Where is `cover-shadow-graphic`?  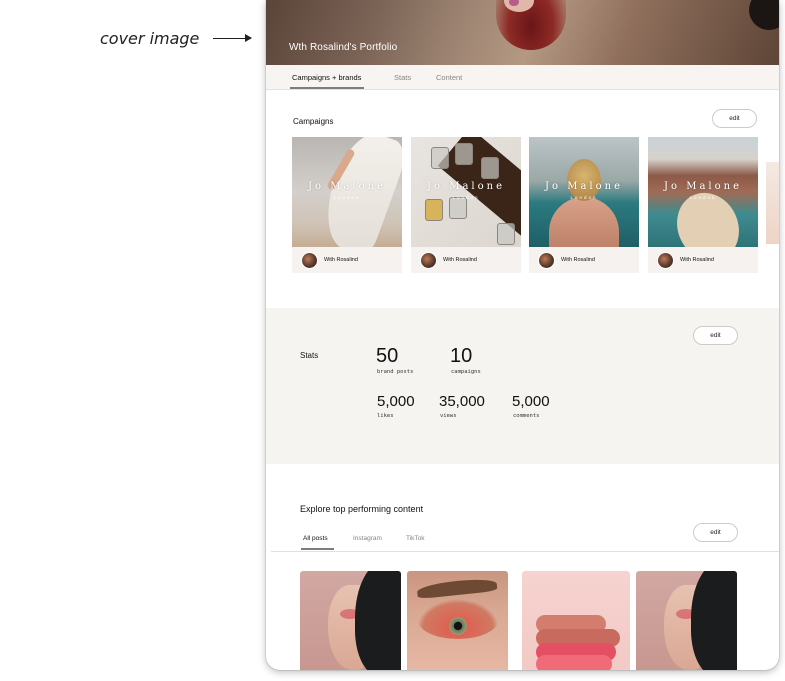
cover-shadow-graphic is located at coordinates (764, 15).